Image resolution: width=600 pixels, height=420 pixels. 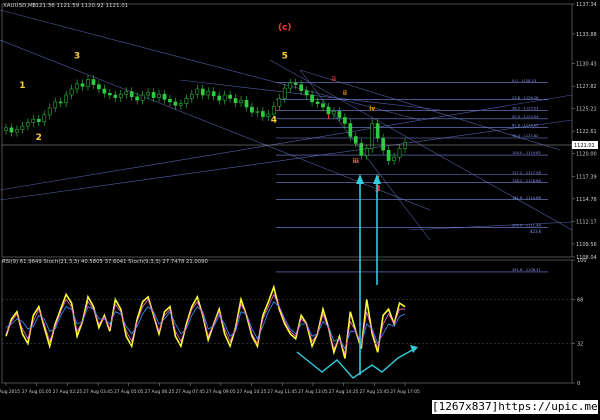 What do you see at coordinates (586, 155) in the screenshot?
I see `price-tick-label: 1120.00` at bounding box center [586, 155].